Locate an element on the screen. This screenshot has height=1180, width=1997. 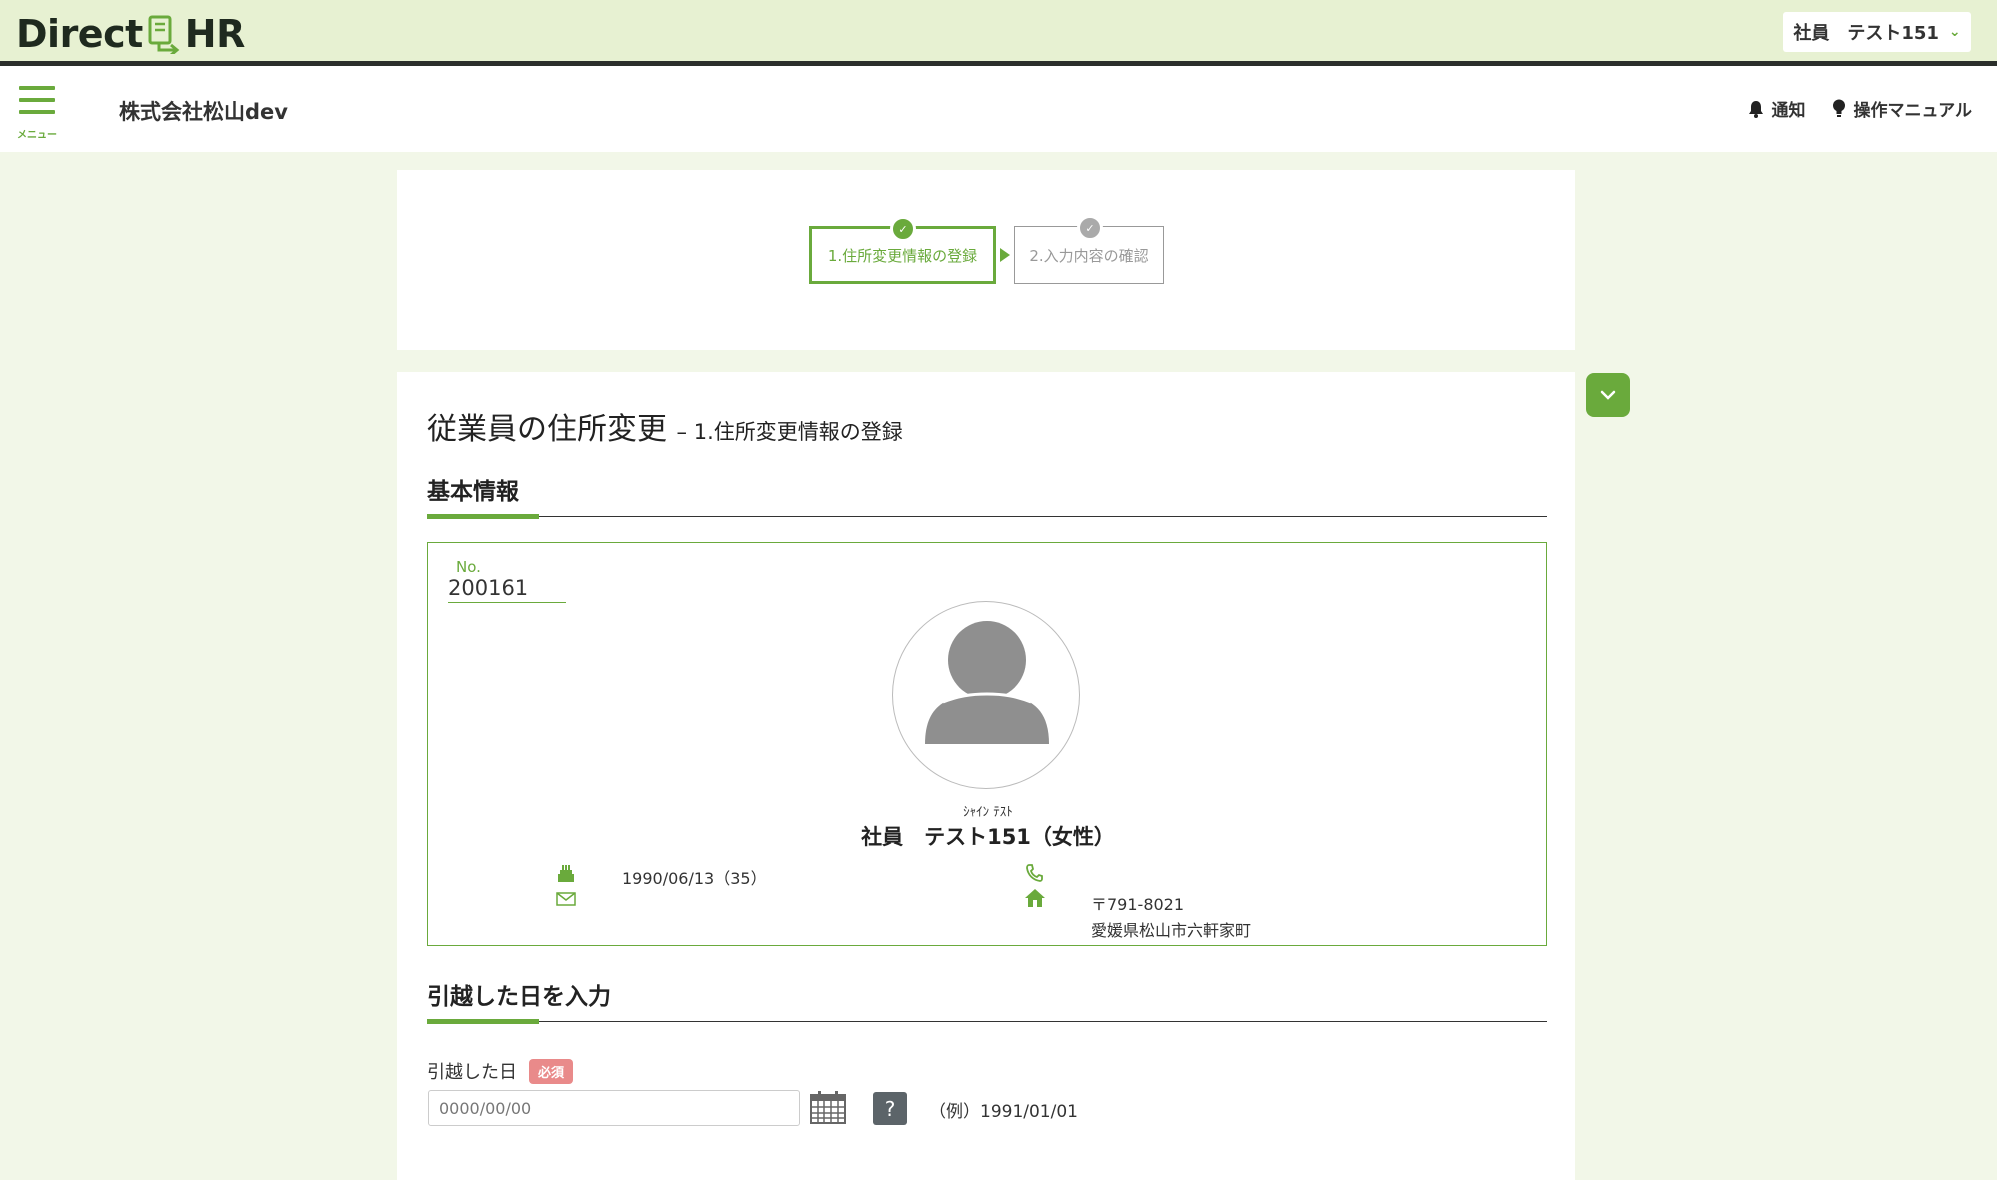
user-menu-button: 社員 テスト151 ⌄ is located at coordinates (1877, 32).